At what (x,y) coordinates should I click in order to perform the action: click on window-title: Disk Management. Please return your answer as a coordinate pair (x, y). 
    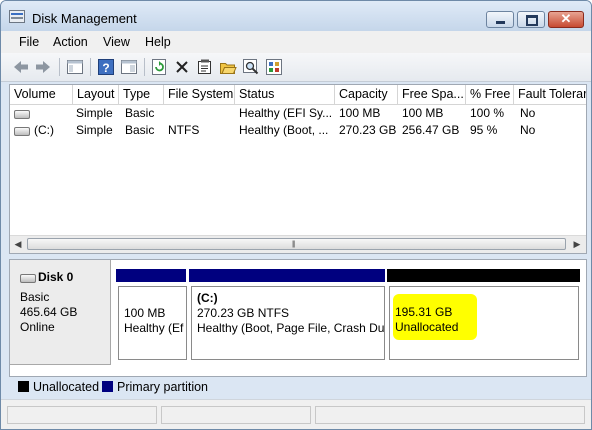
    Looking at the image, I should click on (84, 18).